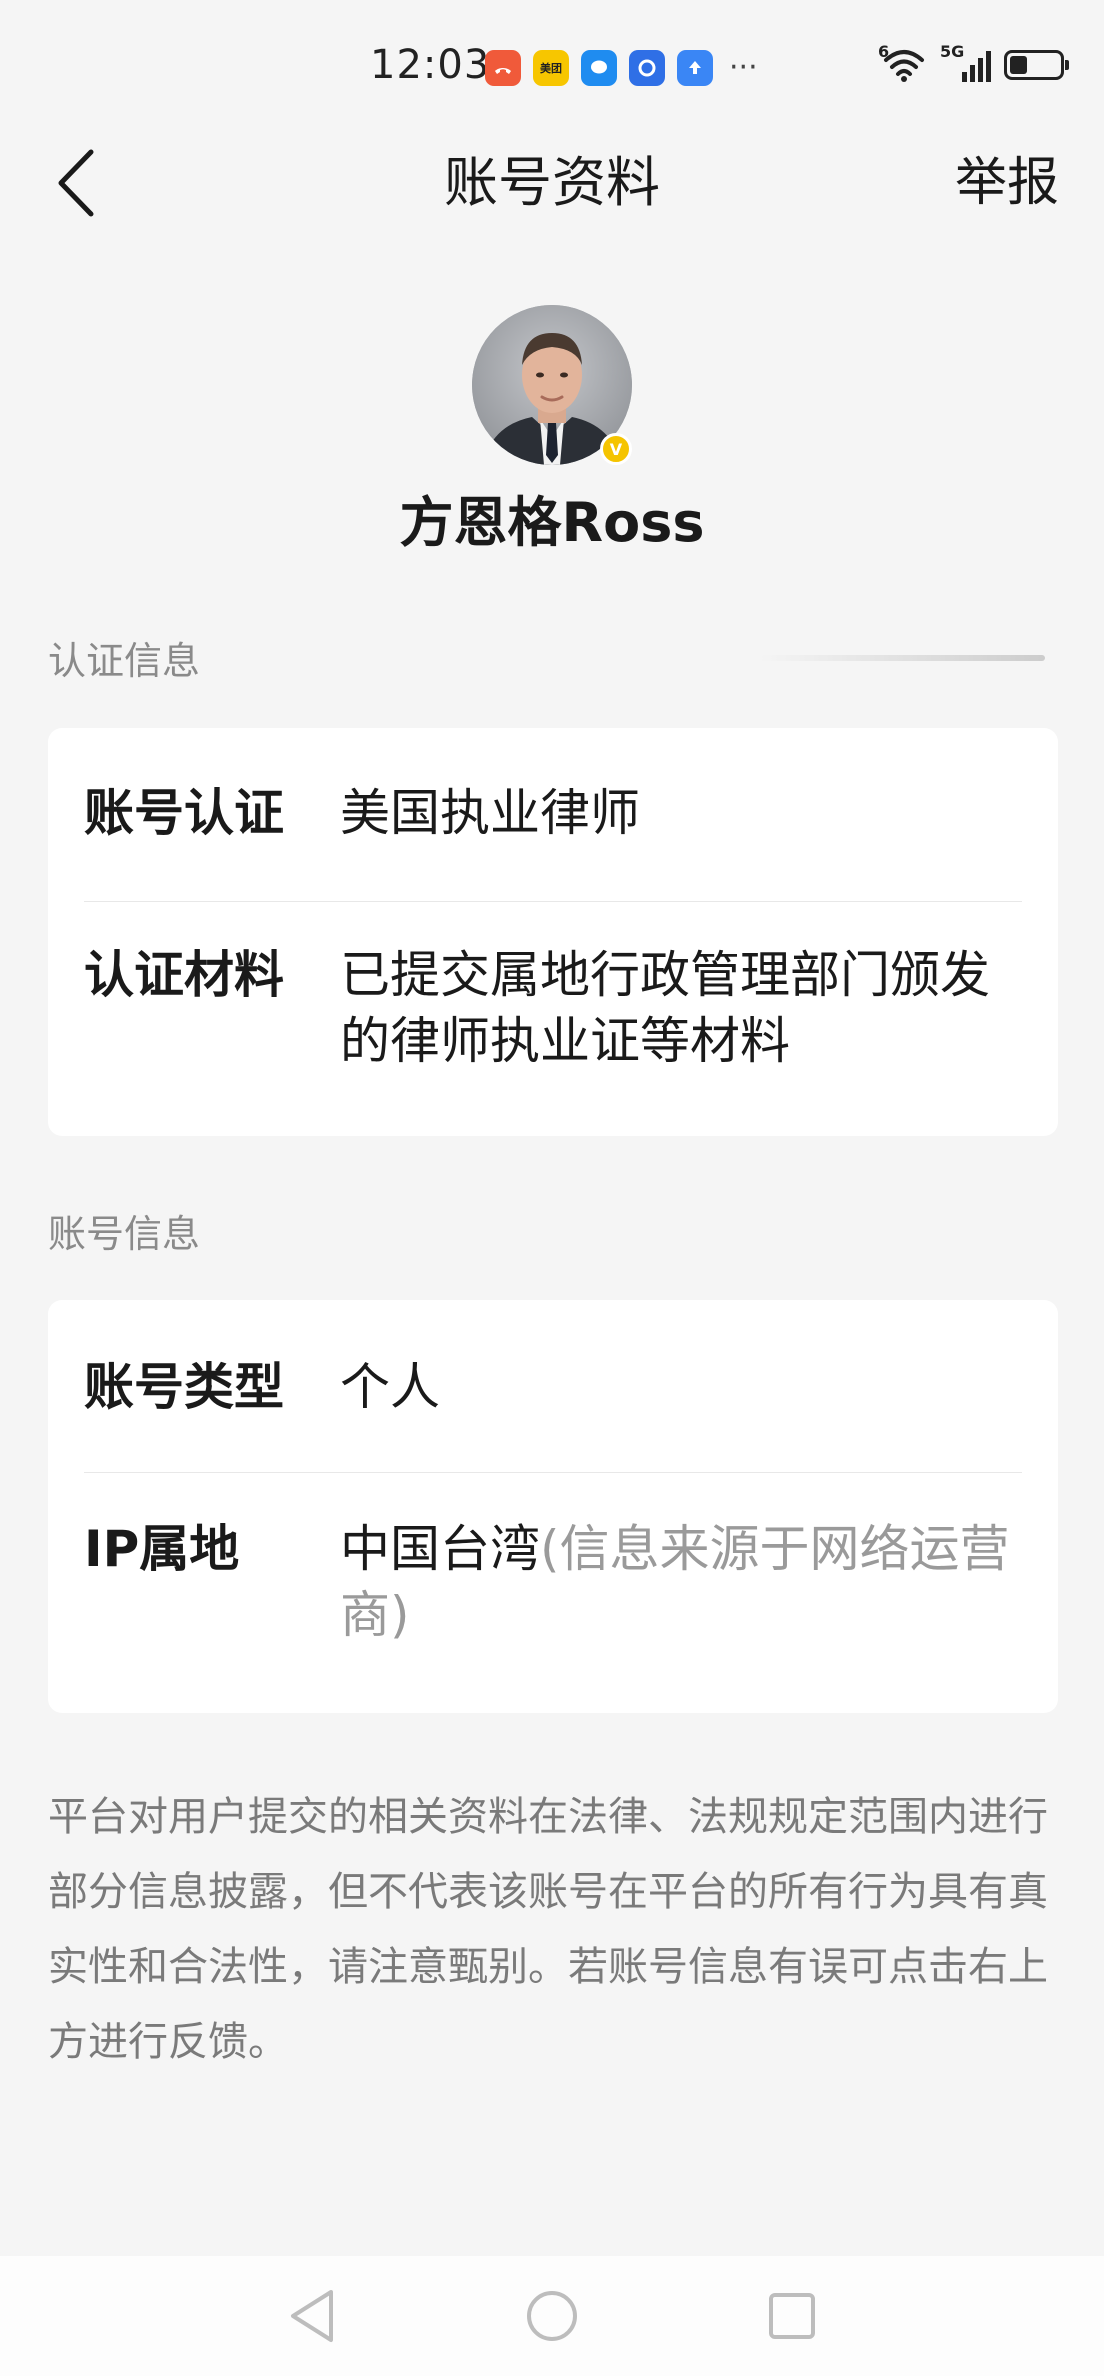  I want to click on upload-icon, so click(695, 68).